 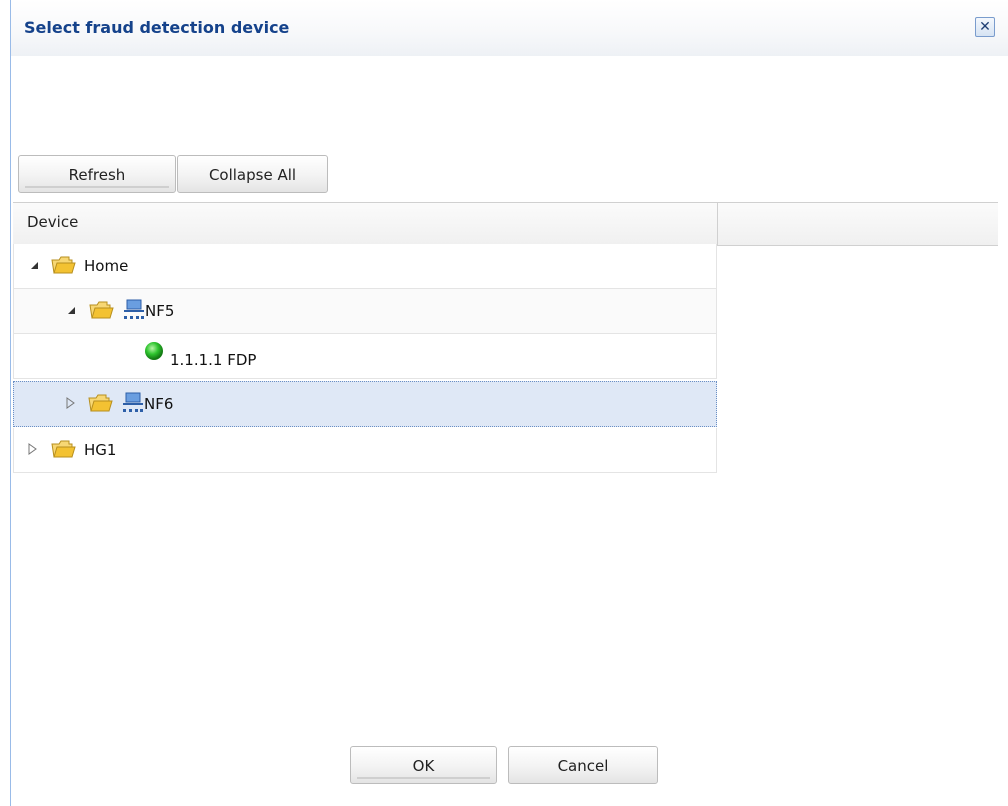 What do you see at coordinates (365, 450) in the screenshot?
I see `tree-row-hg1: HG1` at bounding box center [365, 450].